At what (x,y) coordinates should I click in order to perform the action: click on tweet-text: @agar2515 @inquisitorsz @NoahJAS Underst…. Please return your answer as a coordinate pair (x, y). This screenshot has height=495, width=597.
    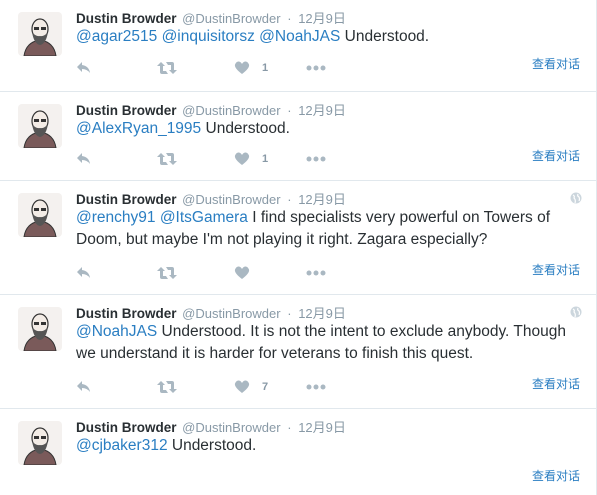
    Looking at the image, I should click on (326, 37).